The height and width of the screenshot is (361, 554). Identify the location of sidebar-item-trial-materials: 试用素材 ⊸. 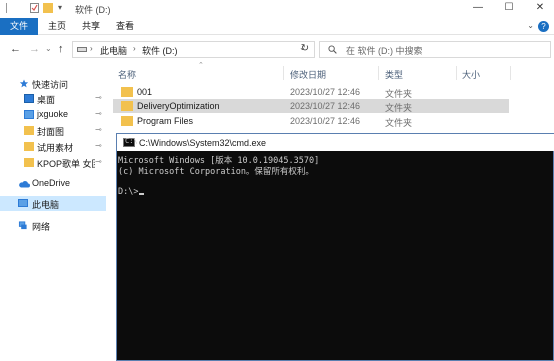
(53, 146).